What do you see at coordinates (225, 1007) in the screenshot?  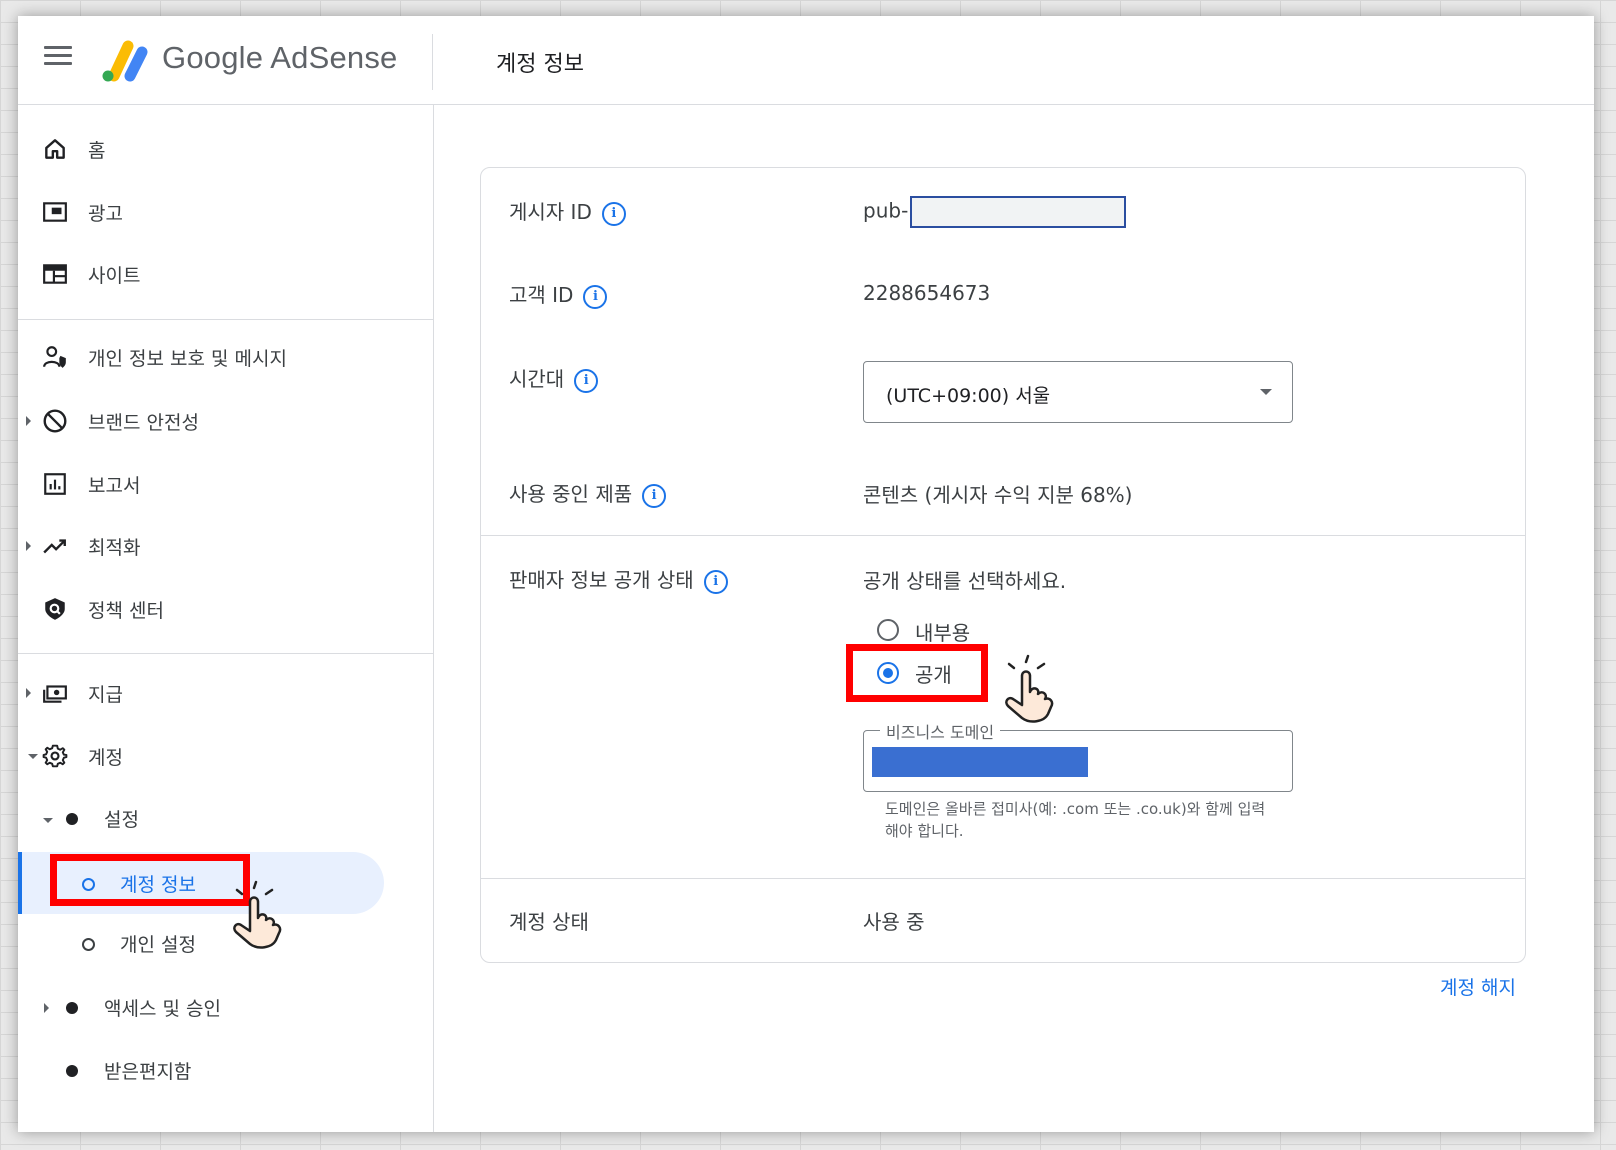 I see `sidebar-subitem-access-authorization: 액세스 및 승인` at bounding box center [225, 1007].